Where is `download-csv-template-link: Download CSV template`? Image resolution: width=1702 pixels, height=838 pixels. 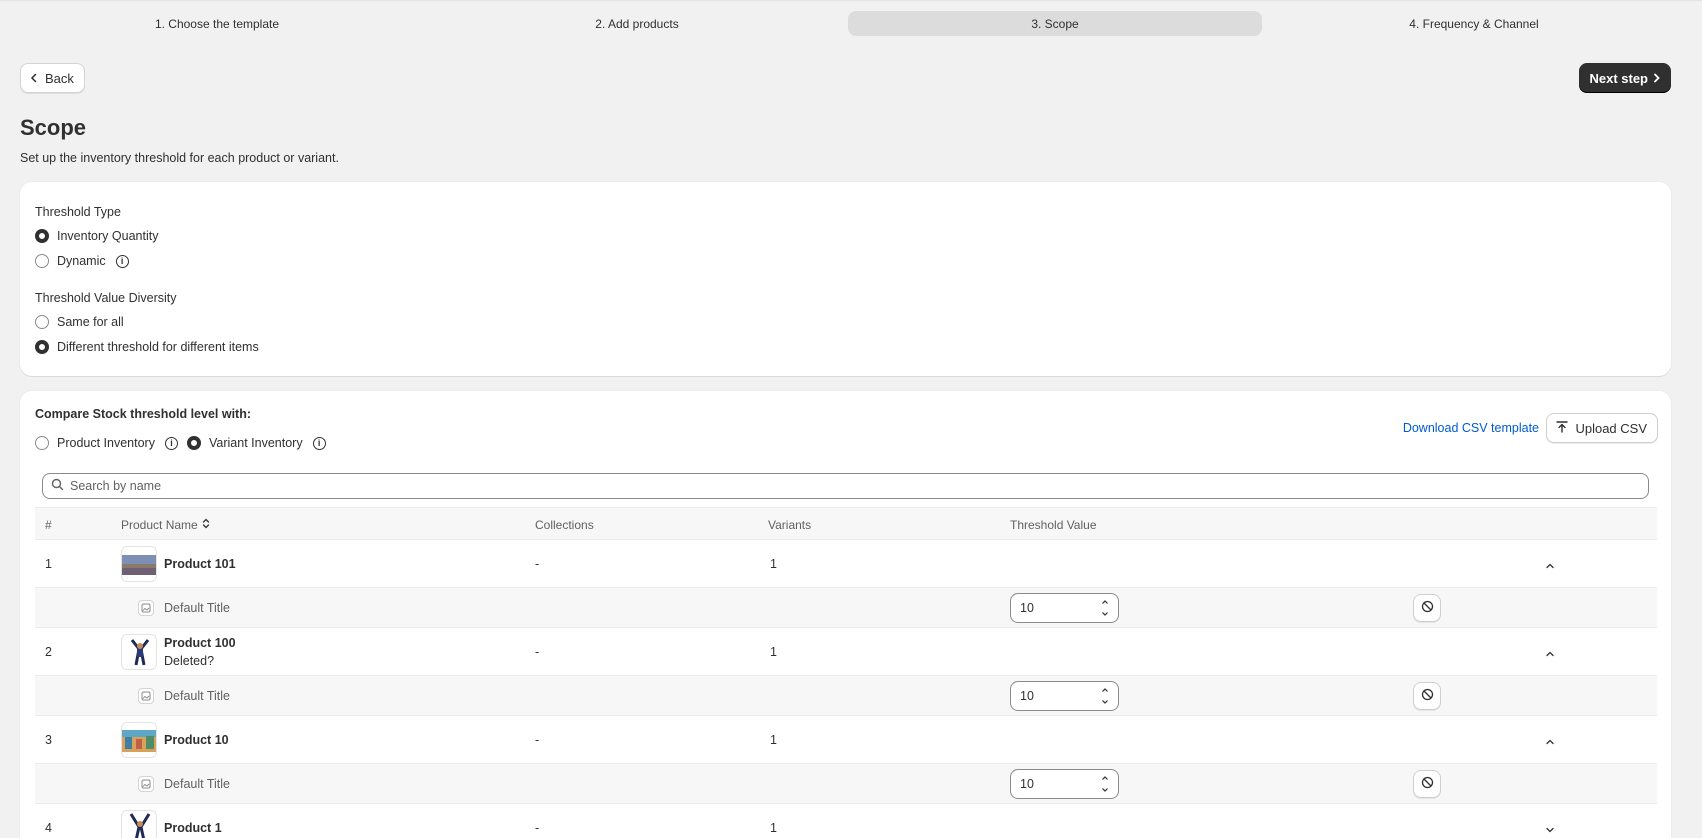
download-csv-template-link: Download CSV template is located at coordinates (1471, 428).